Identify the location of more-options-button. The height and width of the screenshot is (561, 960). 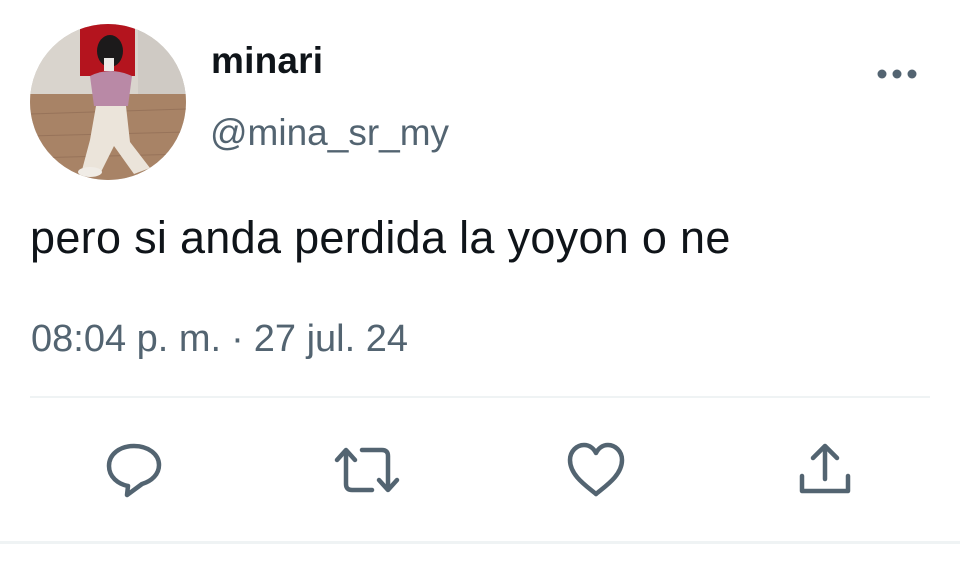
(897, 74).